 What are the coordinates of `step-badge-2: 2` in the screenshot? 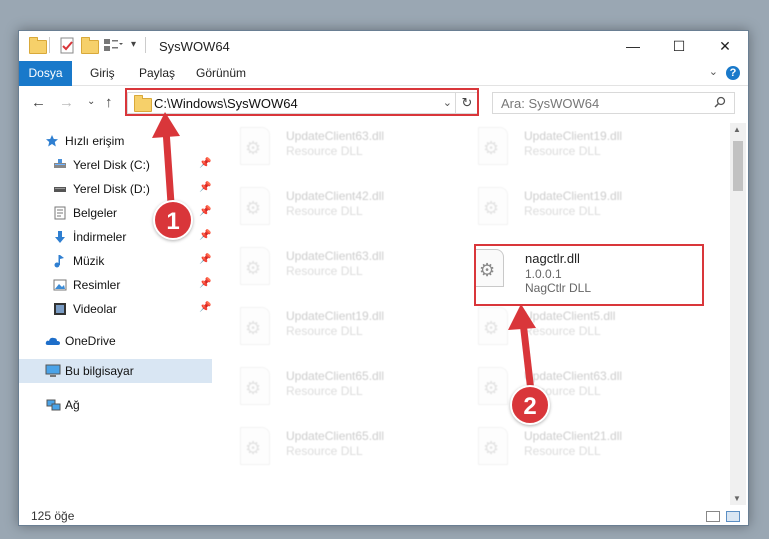 It's located at (530, 405).